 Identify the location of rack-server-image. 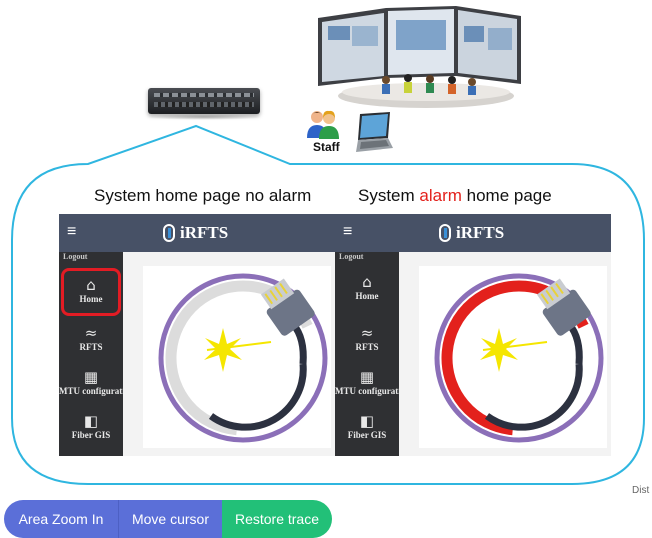
(204, 101).